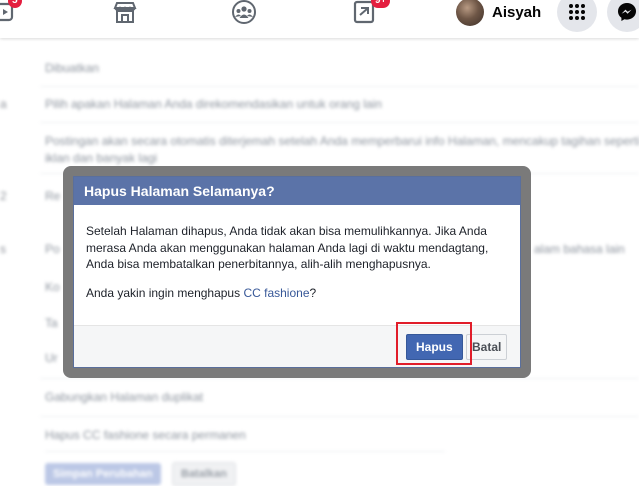  I want to click on cancel-changes-button: Batalkan, so click(204, 474).